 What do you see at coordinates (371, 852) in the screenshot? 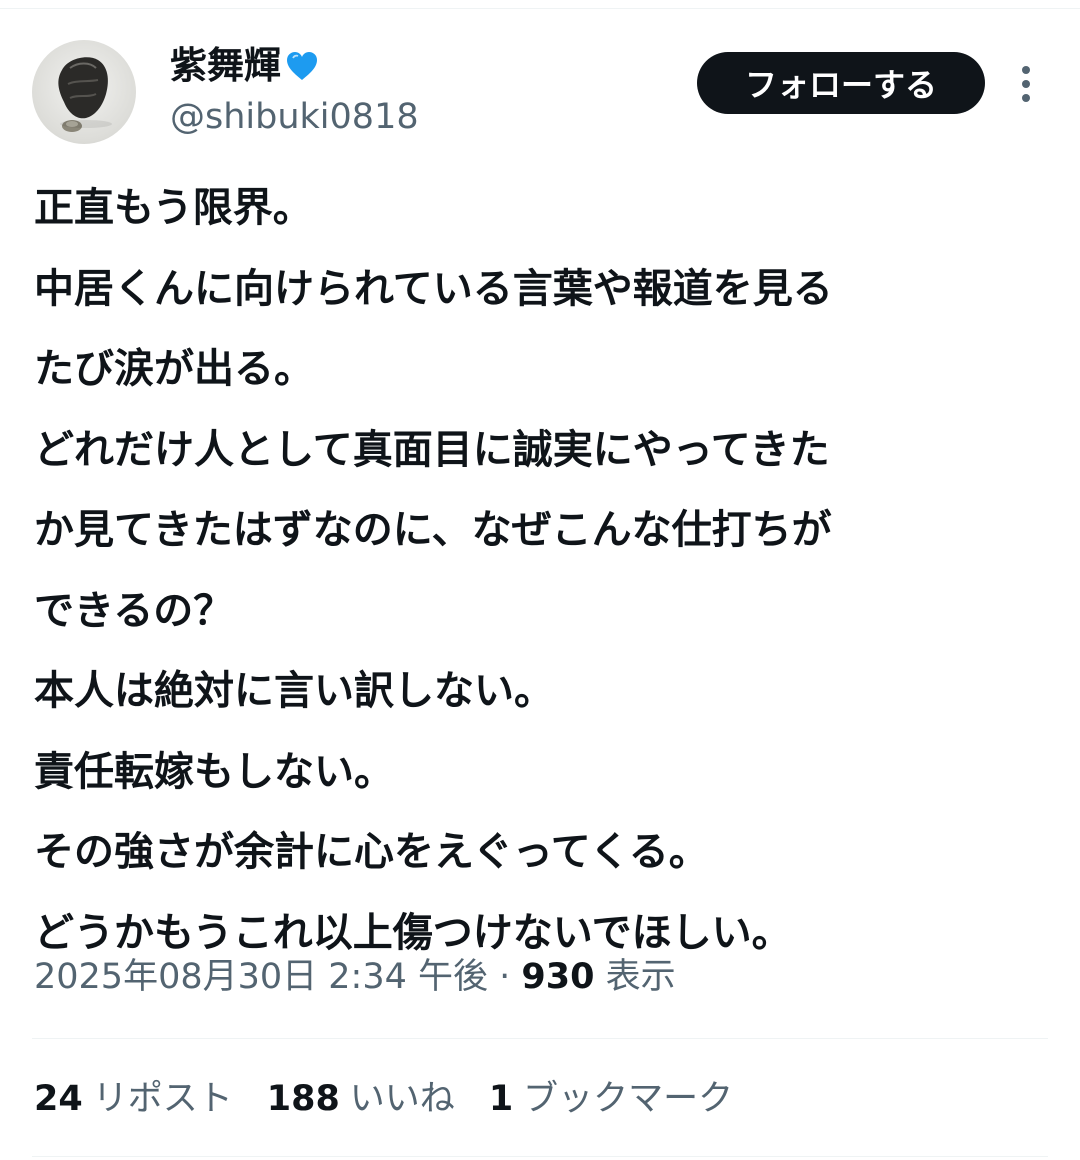
I see `tweet-text-line: その強さが余計に心をえぐってくる。` at bounding box center [371, 852].